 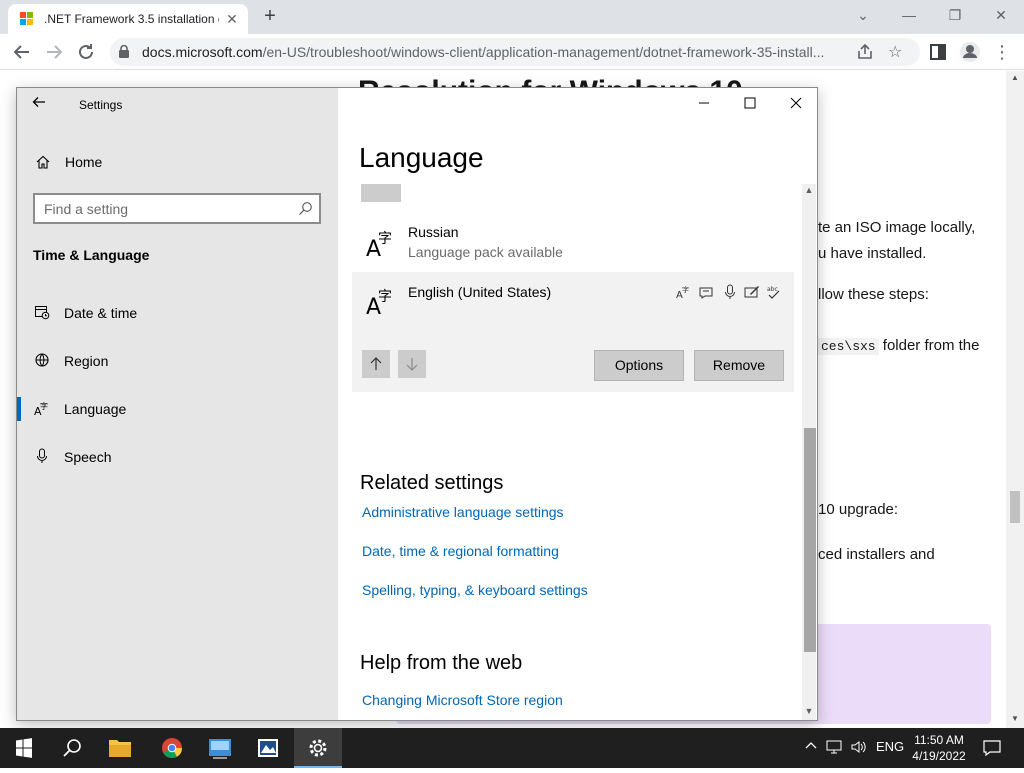 What do you see at coordinates (42, 360) in the screenshot?
I see `globe-icon` at bounding box center [42, 360].